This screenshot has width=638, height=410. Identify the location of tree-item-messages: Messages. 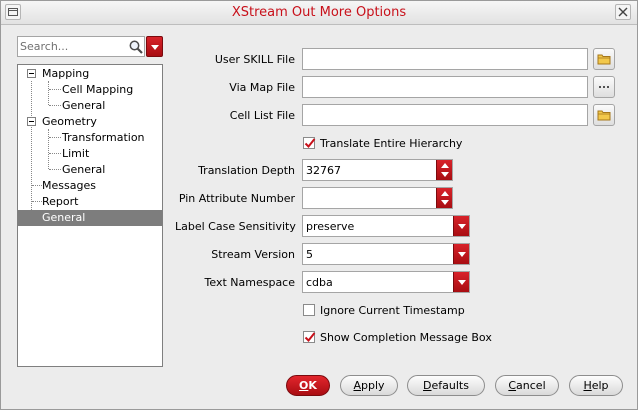
(90, 186).